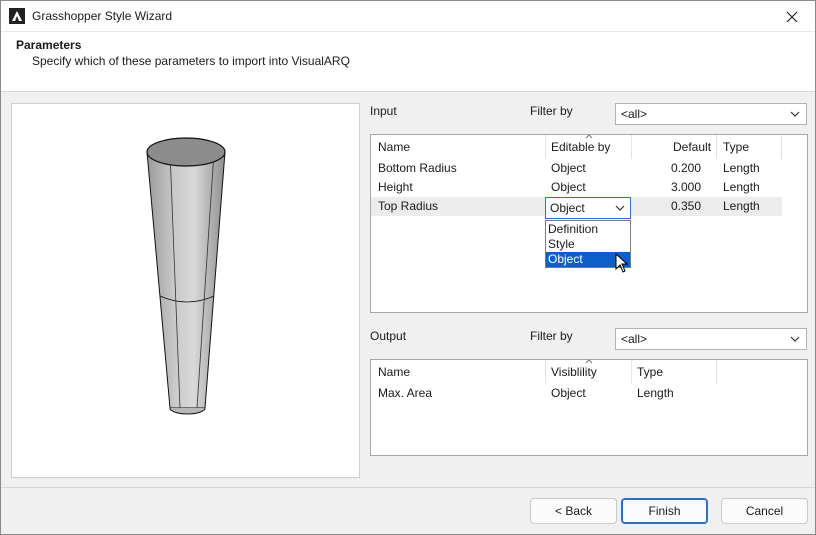  Describe the element at coordinates (551, 111) in the screenshot. I see `input-filter-label: Filter by` at that location.